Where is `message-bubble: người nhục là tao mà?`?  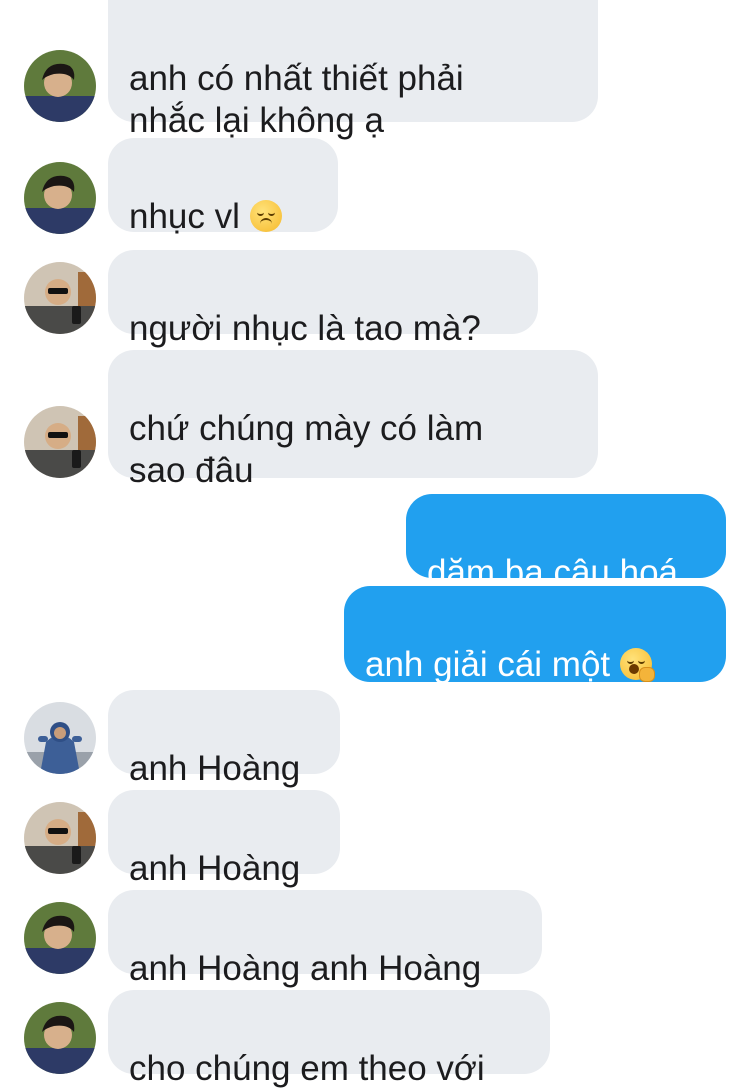
message-bubble: người nhục là tao mà? is located at coordinates (323, 299).